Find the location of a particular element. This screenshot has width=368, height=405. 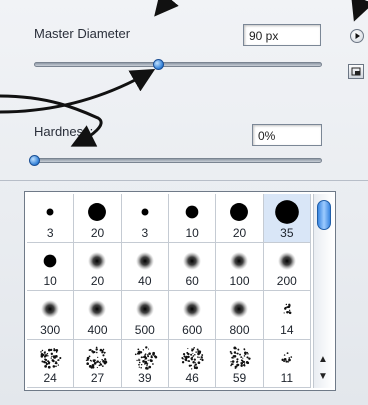

brush-preset-item: 800 is located at coordinates (240, 315).